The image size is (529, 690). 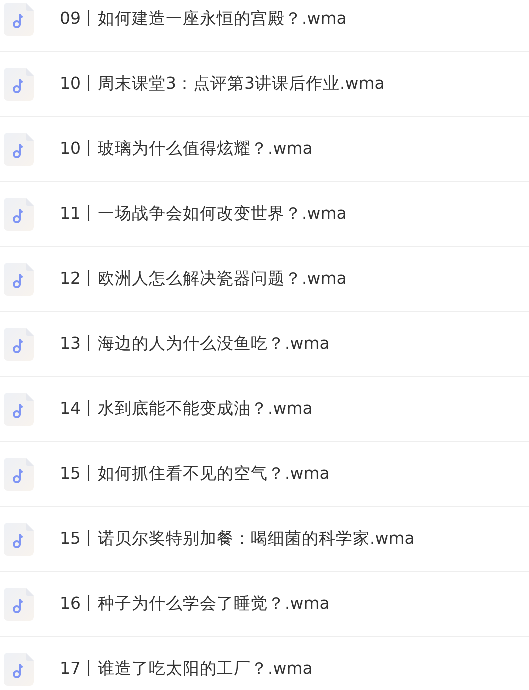 I want to click on file-name: 09丨如何建造一座永恒的宫殿？.wma, so click(x=203, y=19).